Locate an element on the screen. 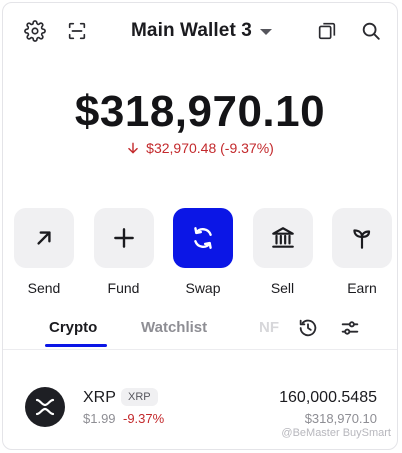 Image resolution: width=402 pixels, height=453 pixels. copy-icon is located at coordinates (327, 31).